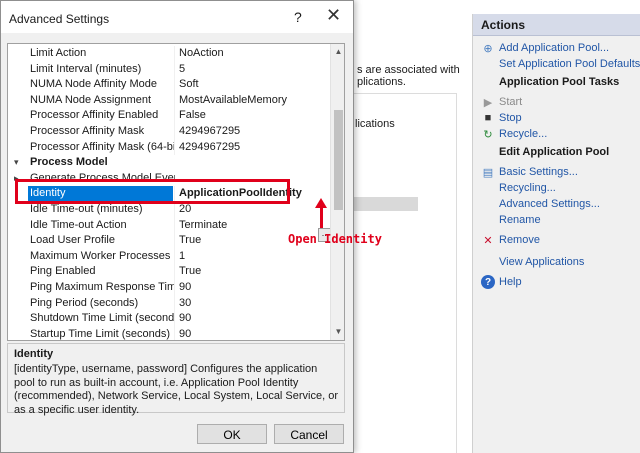  What do you see at coordinates (63, 271) in the screenshot?
I see `property-name: Ping Enabled` at bounding box center [63, 271].